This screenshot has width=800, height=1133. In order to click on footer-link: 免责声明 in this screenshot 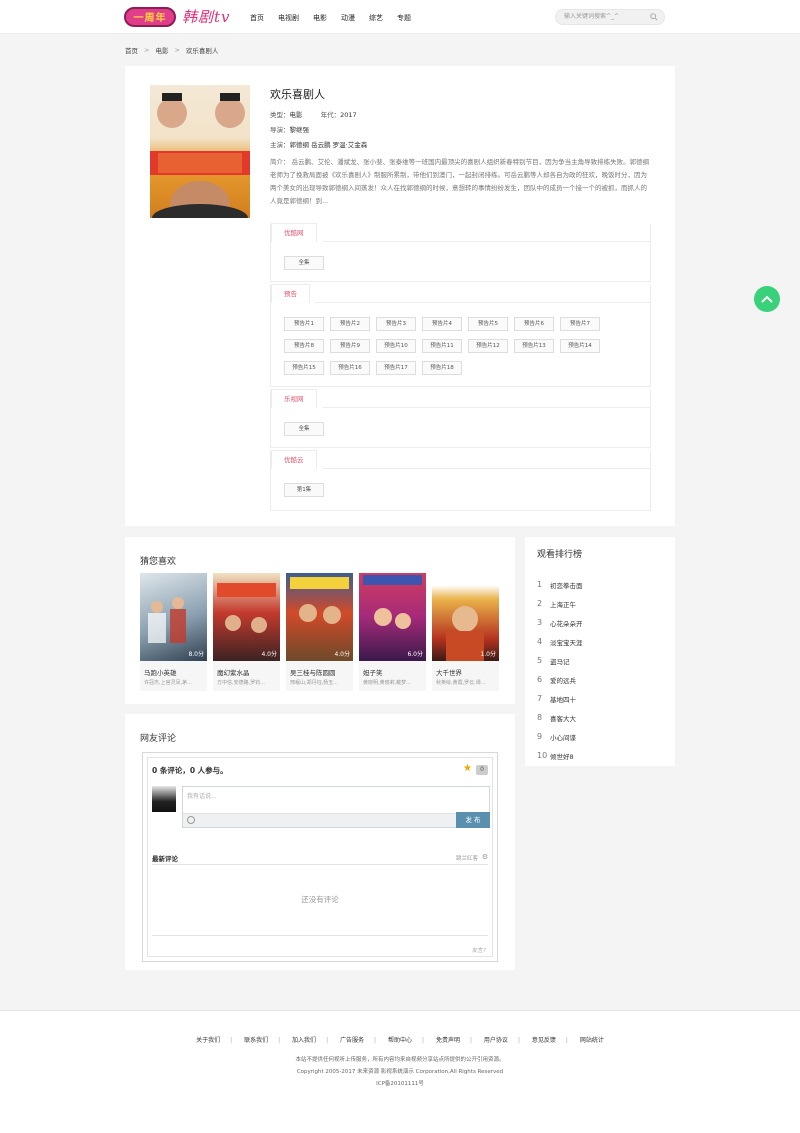, I will do `click(448, 1040)`.